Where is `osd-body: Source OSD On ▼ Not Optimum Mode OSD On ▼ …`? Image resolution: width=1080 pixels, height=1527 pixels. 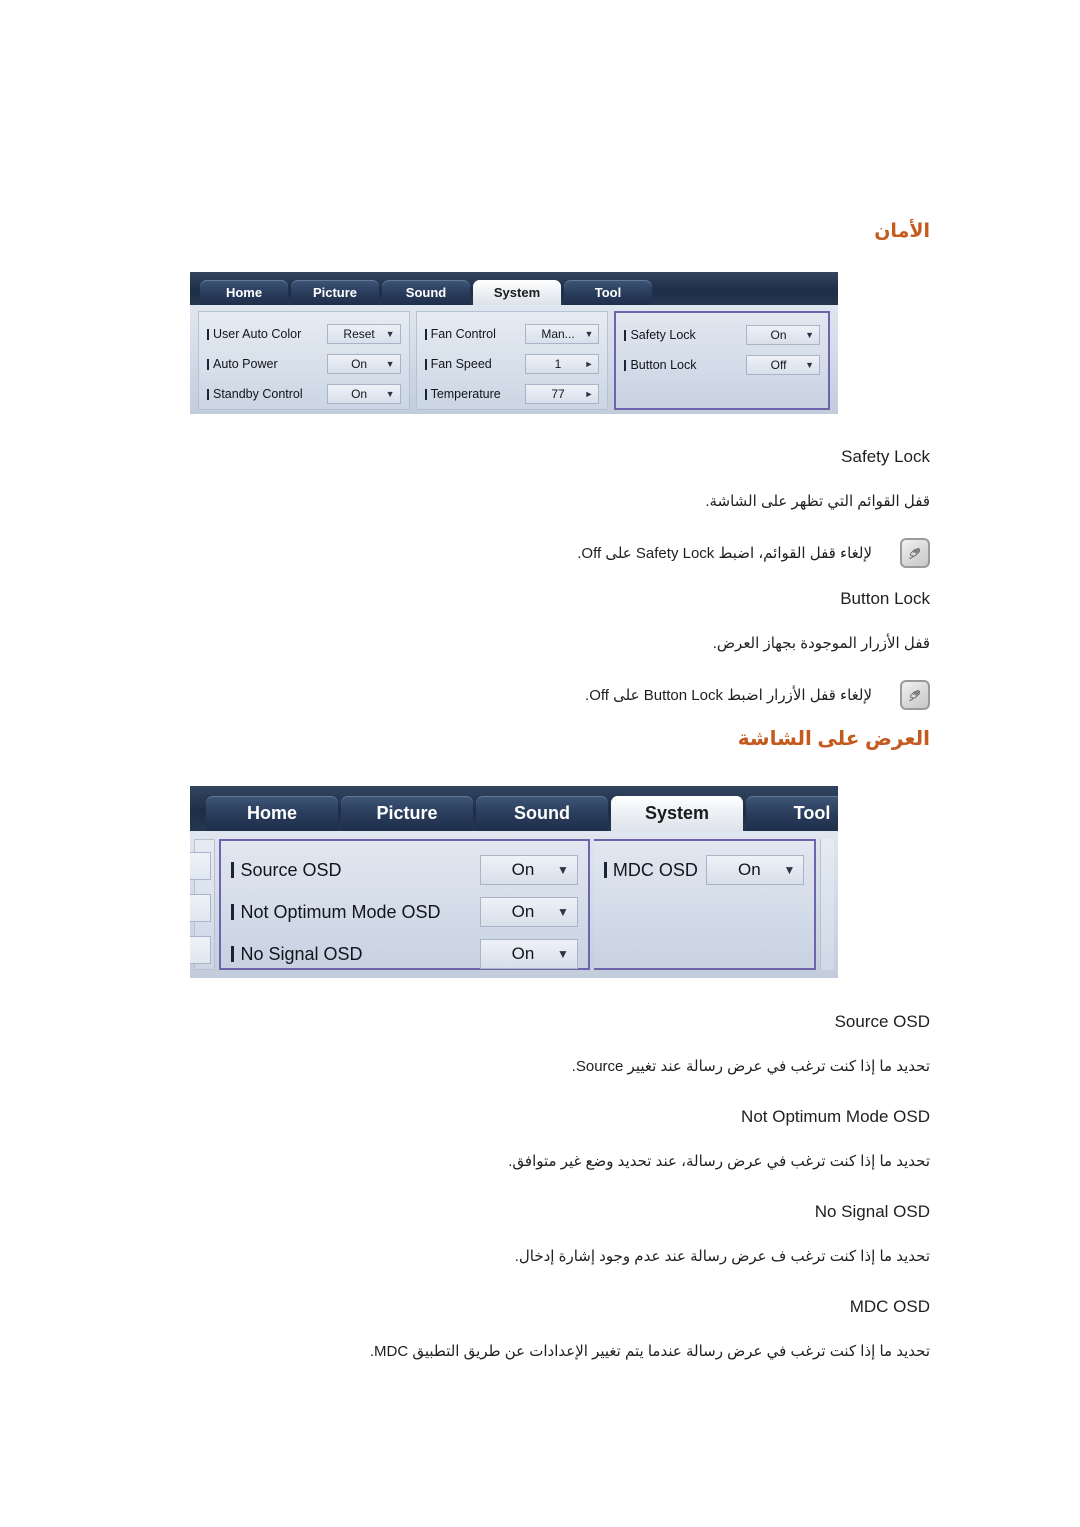
osd-body: Source OSD On ▼ Not Optimum Mode OSD On ▼ … is located at coordinates (514, 904).